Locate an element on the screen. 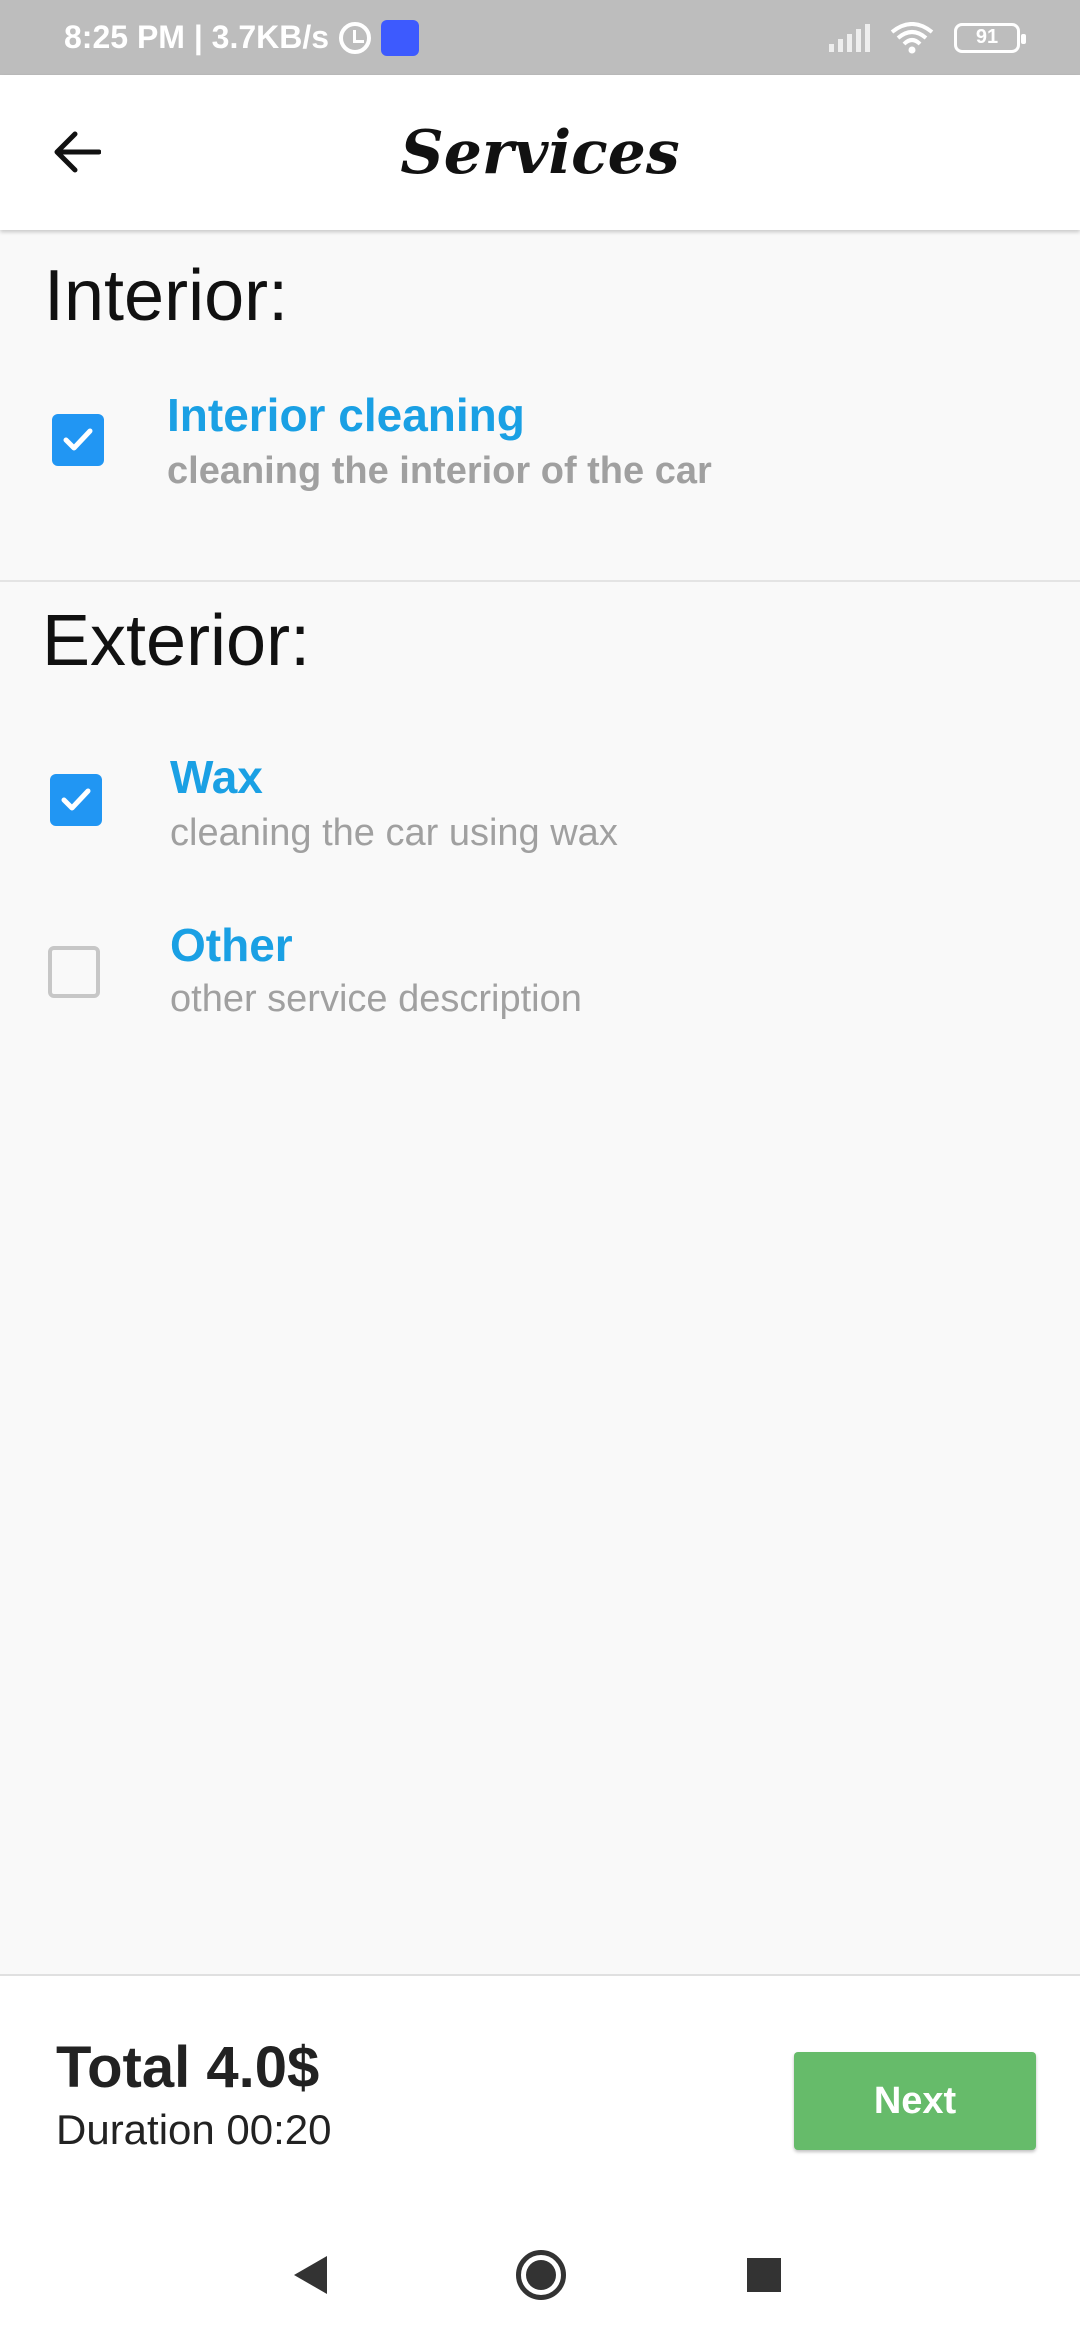  system-nav-bar is located at coordinates (540, 2277).